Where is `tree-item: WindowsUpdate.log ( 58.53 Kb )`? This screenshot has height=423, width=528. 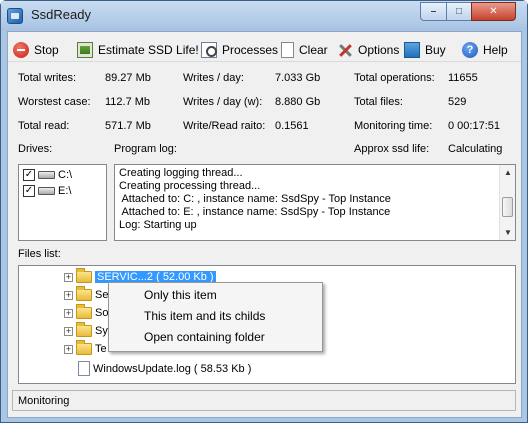 tree-item: WindowsUpdate.log ( 58.53 Kb ) is located at coordinates (164, 368).